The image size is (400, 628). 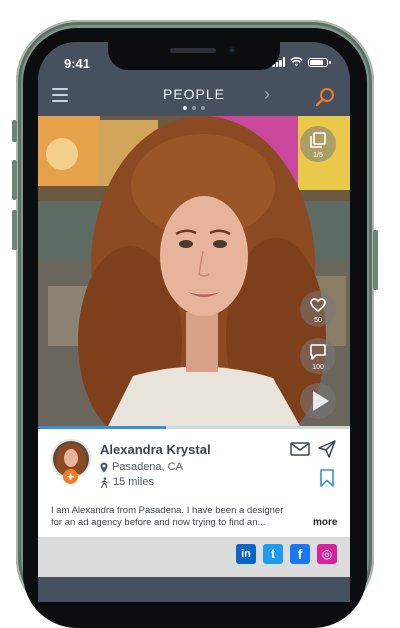 What do you see at coordinates (317, 62) in the screenshot?
I see `battery-level` at bounding box center [317, 62].